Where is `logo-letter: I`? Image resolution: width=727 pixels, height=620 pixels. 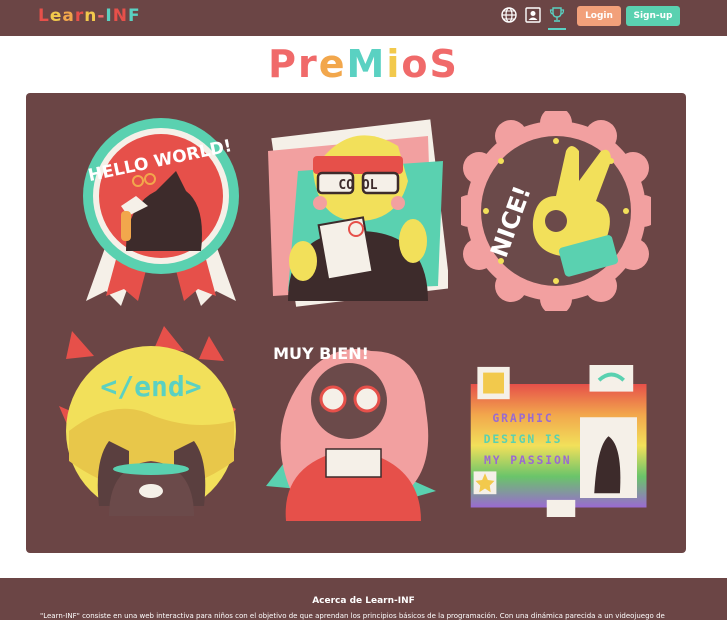
logo-letter: I is located at coordinates (109, 16).